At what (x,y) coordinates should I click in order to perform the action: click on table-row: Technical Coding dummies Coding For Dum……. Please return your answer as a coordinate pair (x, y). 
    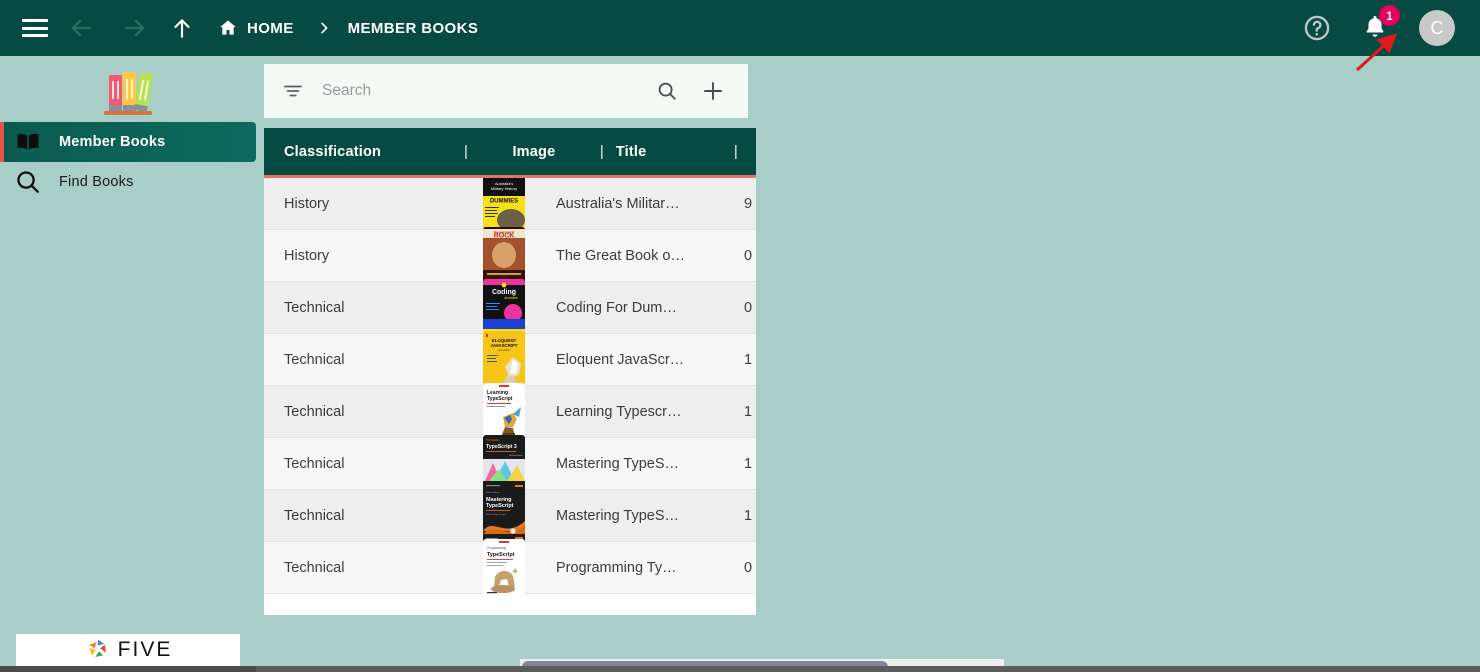
    Looking at the image, I should click on (510, 307).